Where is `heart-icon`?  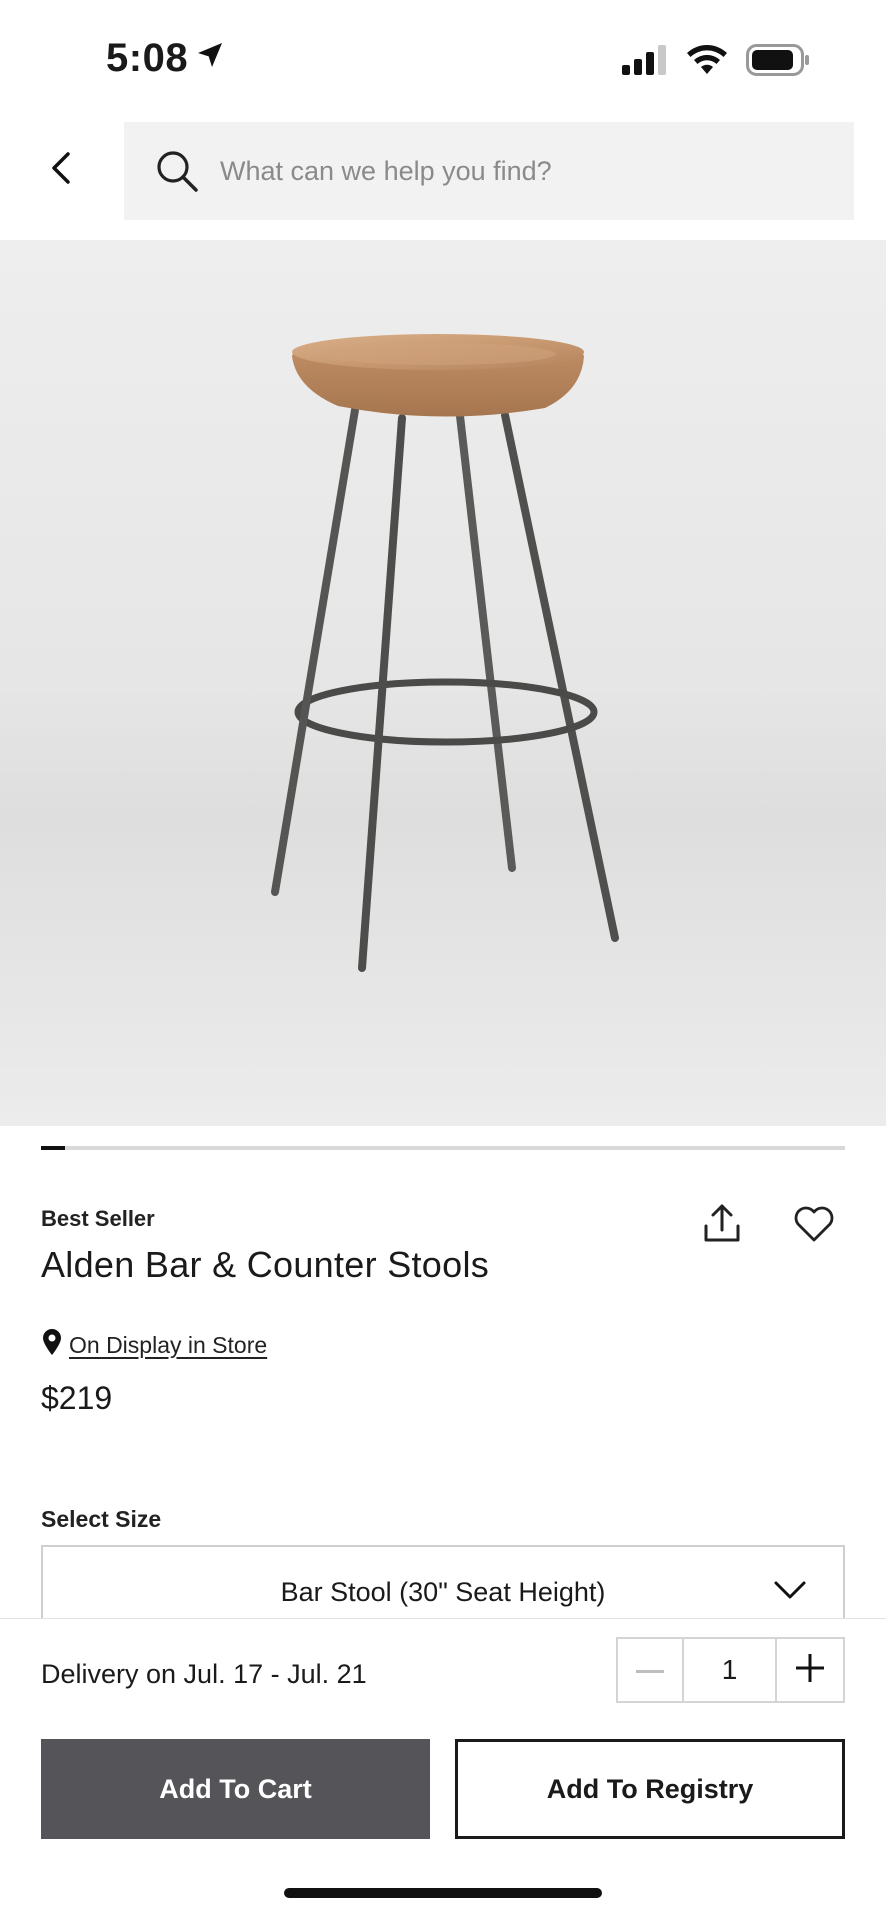
heart-icon is located at coordinates (814, 1228).